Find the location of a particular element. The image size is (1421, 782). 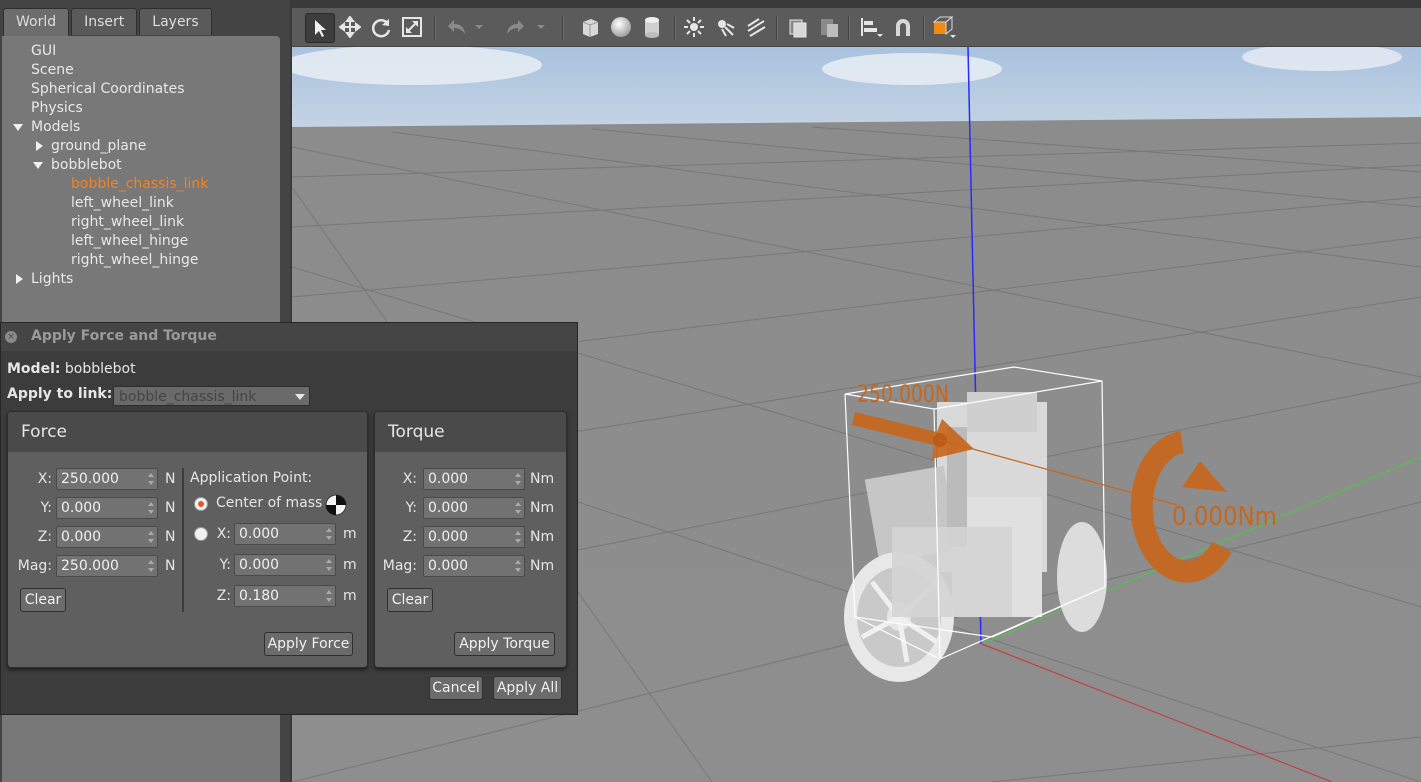

clear-force-button: Clear is located at coordinates (43, 600).